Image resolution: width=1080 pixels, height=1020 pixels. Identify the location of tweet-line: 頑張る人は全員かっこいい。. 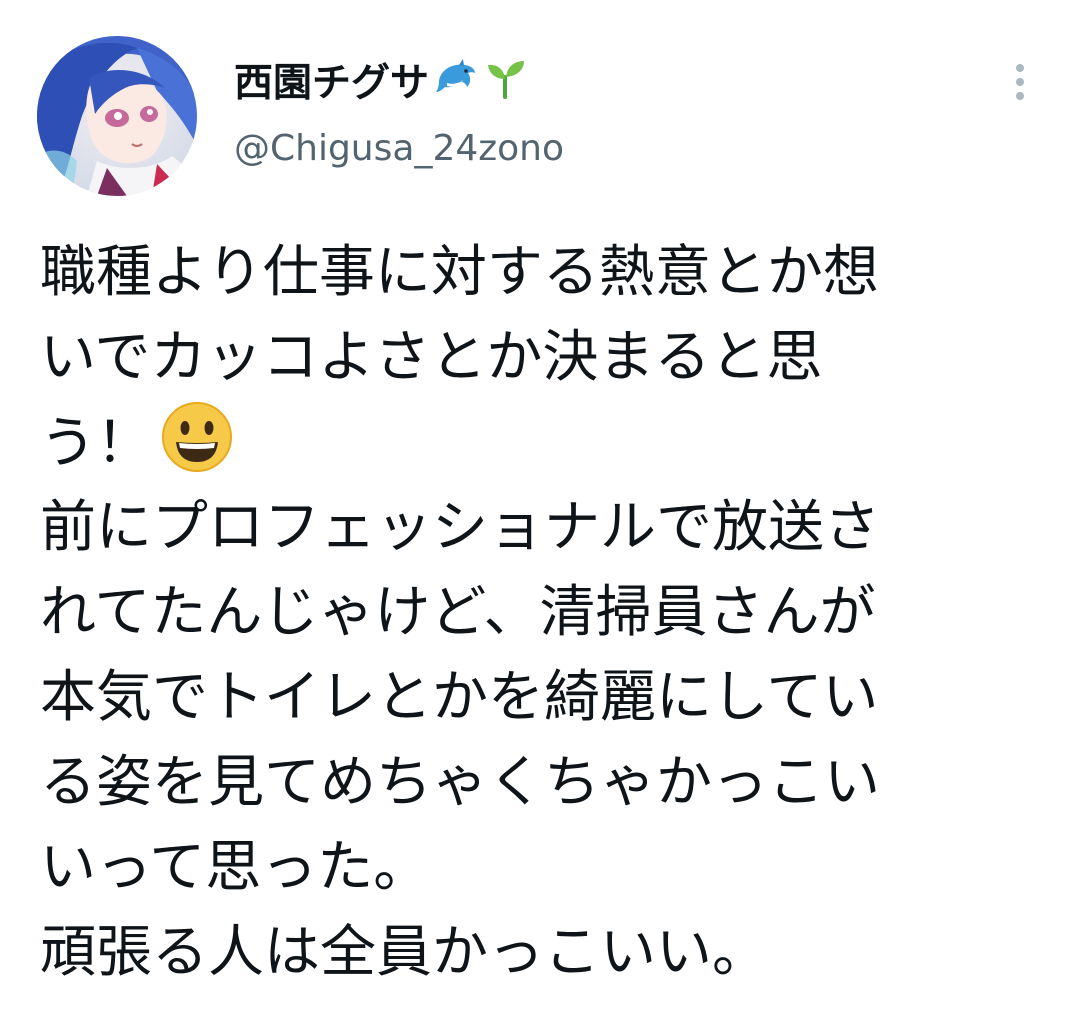
(404, 952).